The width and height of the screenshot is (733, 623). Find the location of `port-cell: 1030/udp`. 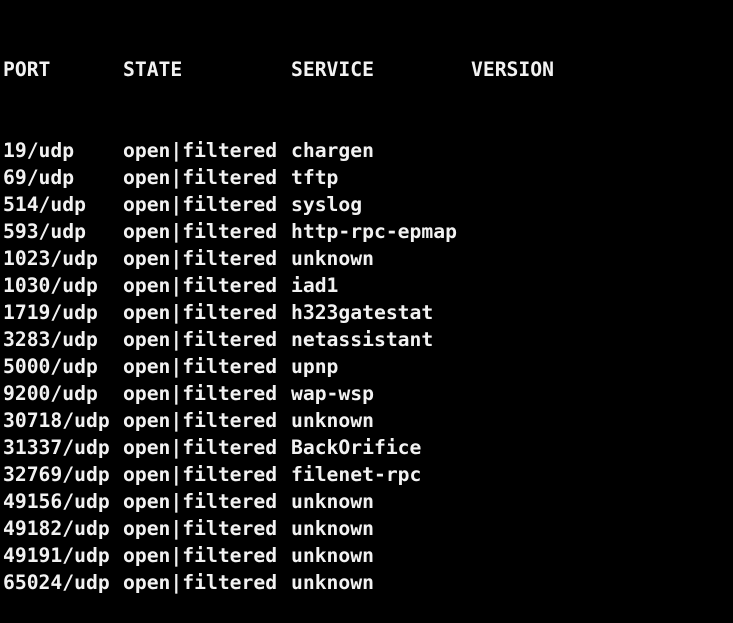

port-cell: 1030/udp is located at coordinates (50, 285).